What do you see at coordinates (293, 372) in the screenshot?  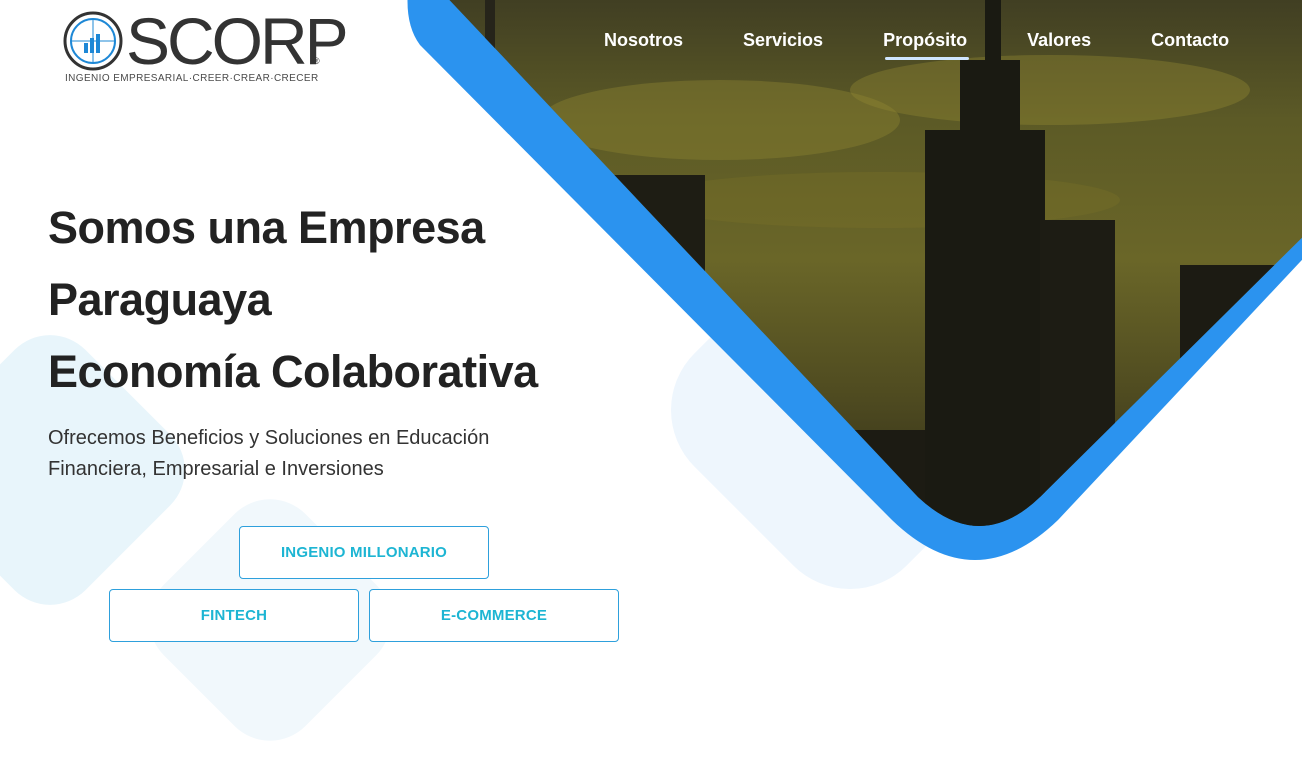 I see `hero-title-line: Economía Colaborativa` at bounding box center [293, 372].